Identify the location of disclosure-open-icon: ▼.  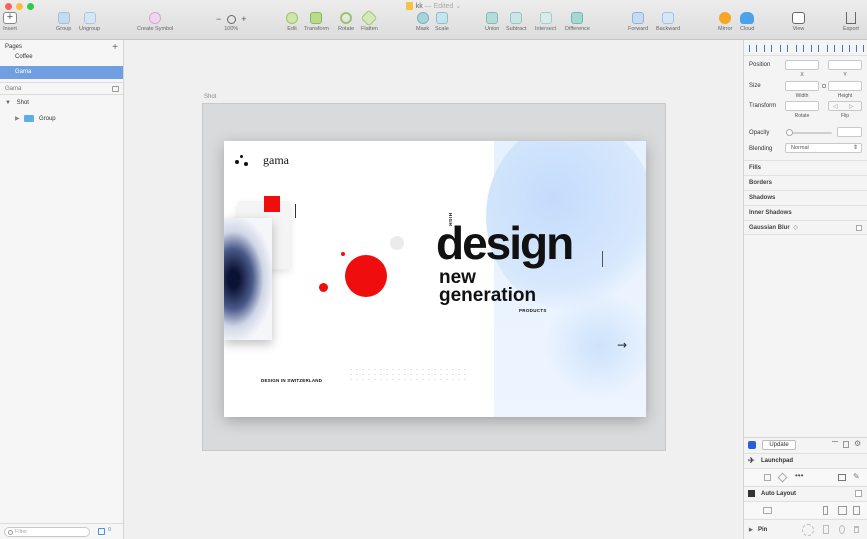
(8, 103).